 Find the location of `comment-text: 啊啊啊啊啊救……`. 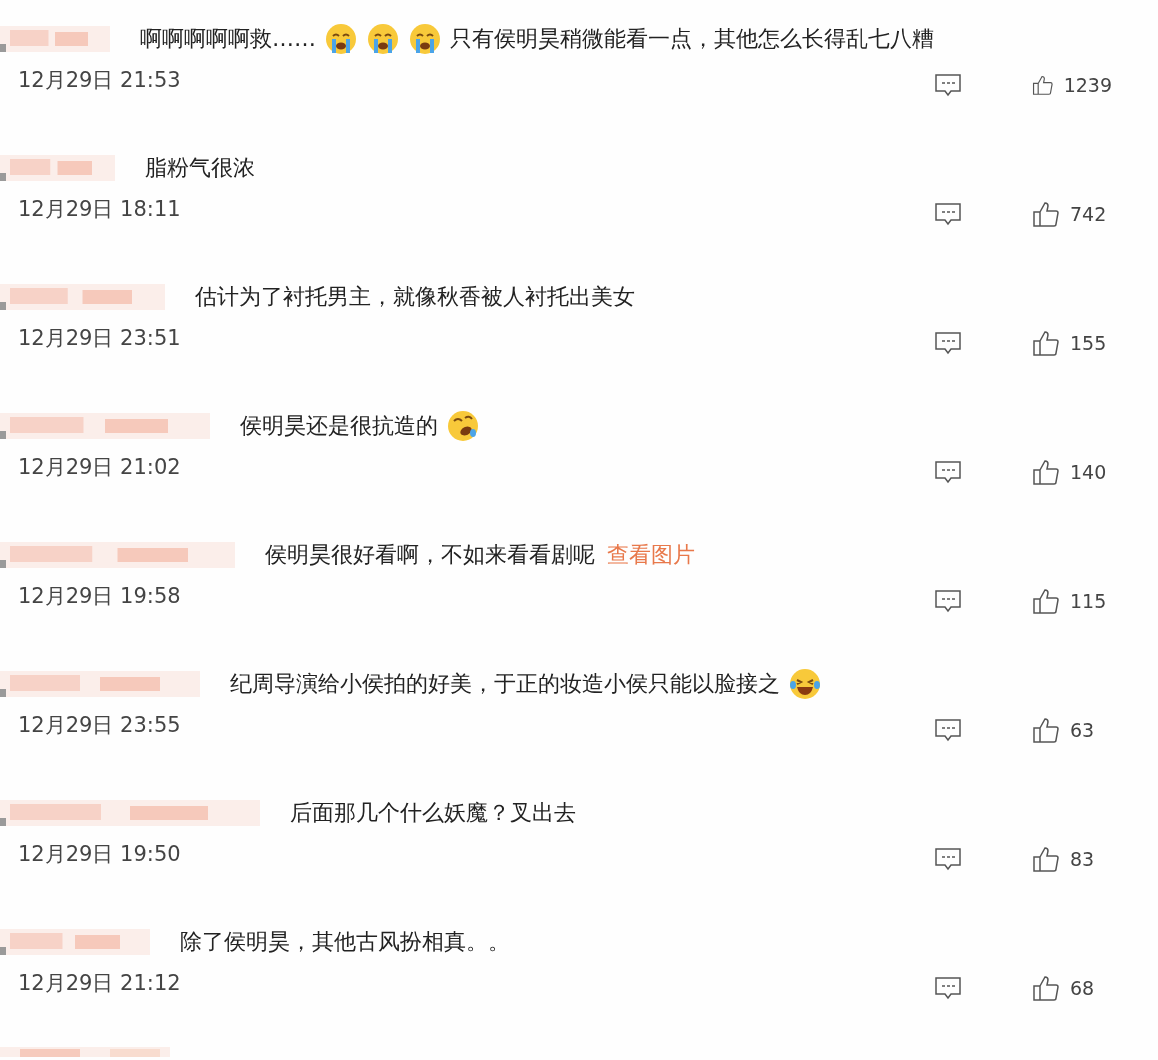

comment-text: 啊啊啊啊啊救…… is located at coordinates (228, 39).